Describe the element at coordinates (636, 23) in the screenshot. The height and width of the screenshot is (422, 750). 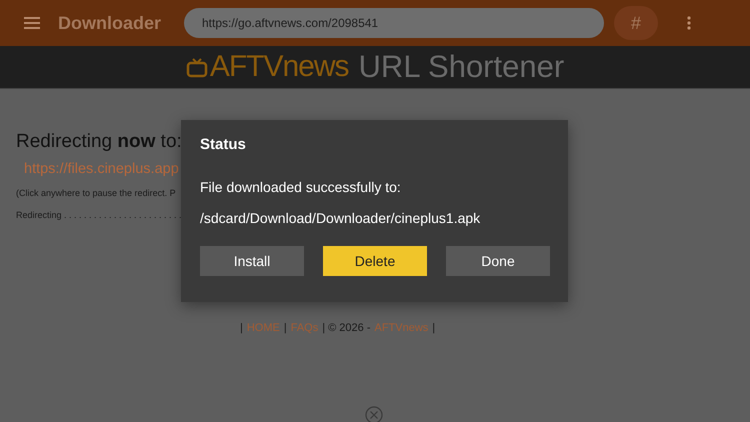
I see `hash-button: #` at that location.